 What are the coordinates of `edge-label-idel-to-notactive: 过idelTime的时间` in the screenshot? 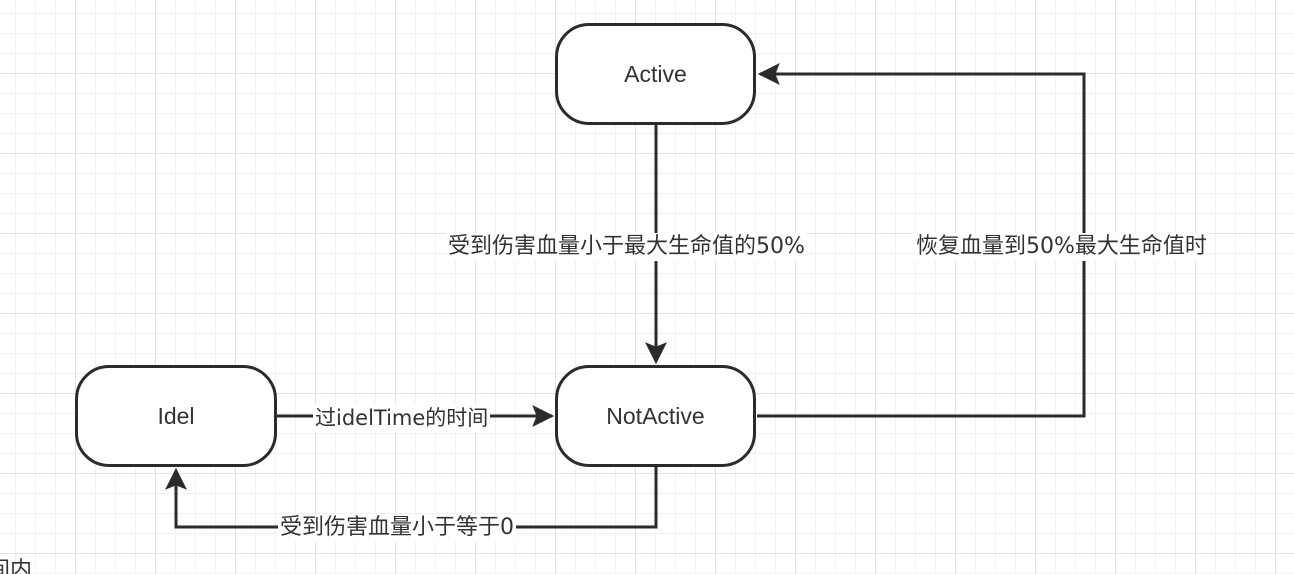 It's located at (402, 418).